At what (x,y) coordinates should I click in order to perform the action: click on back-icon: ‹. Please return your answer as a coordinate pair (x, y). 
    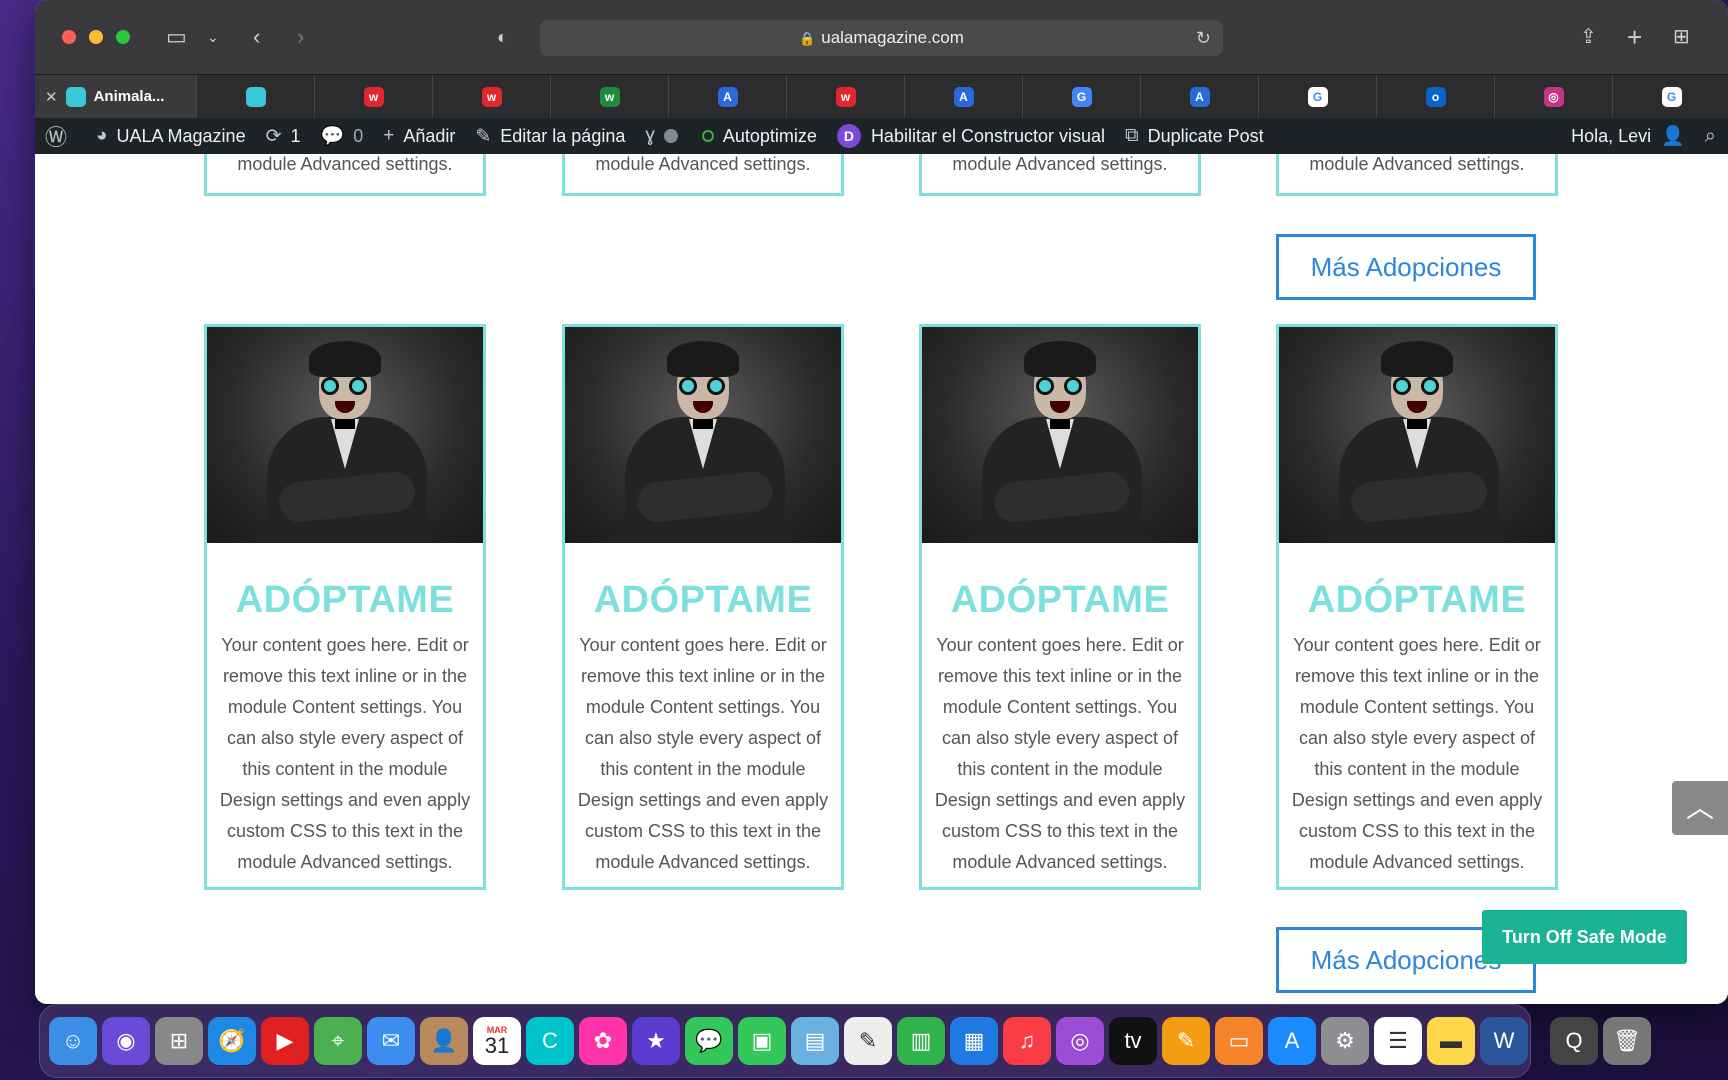
    Looking at the image, I should click on (256, 37).